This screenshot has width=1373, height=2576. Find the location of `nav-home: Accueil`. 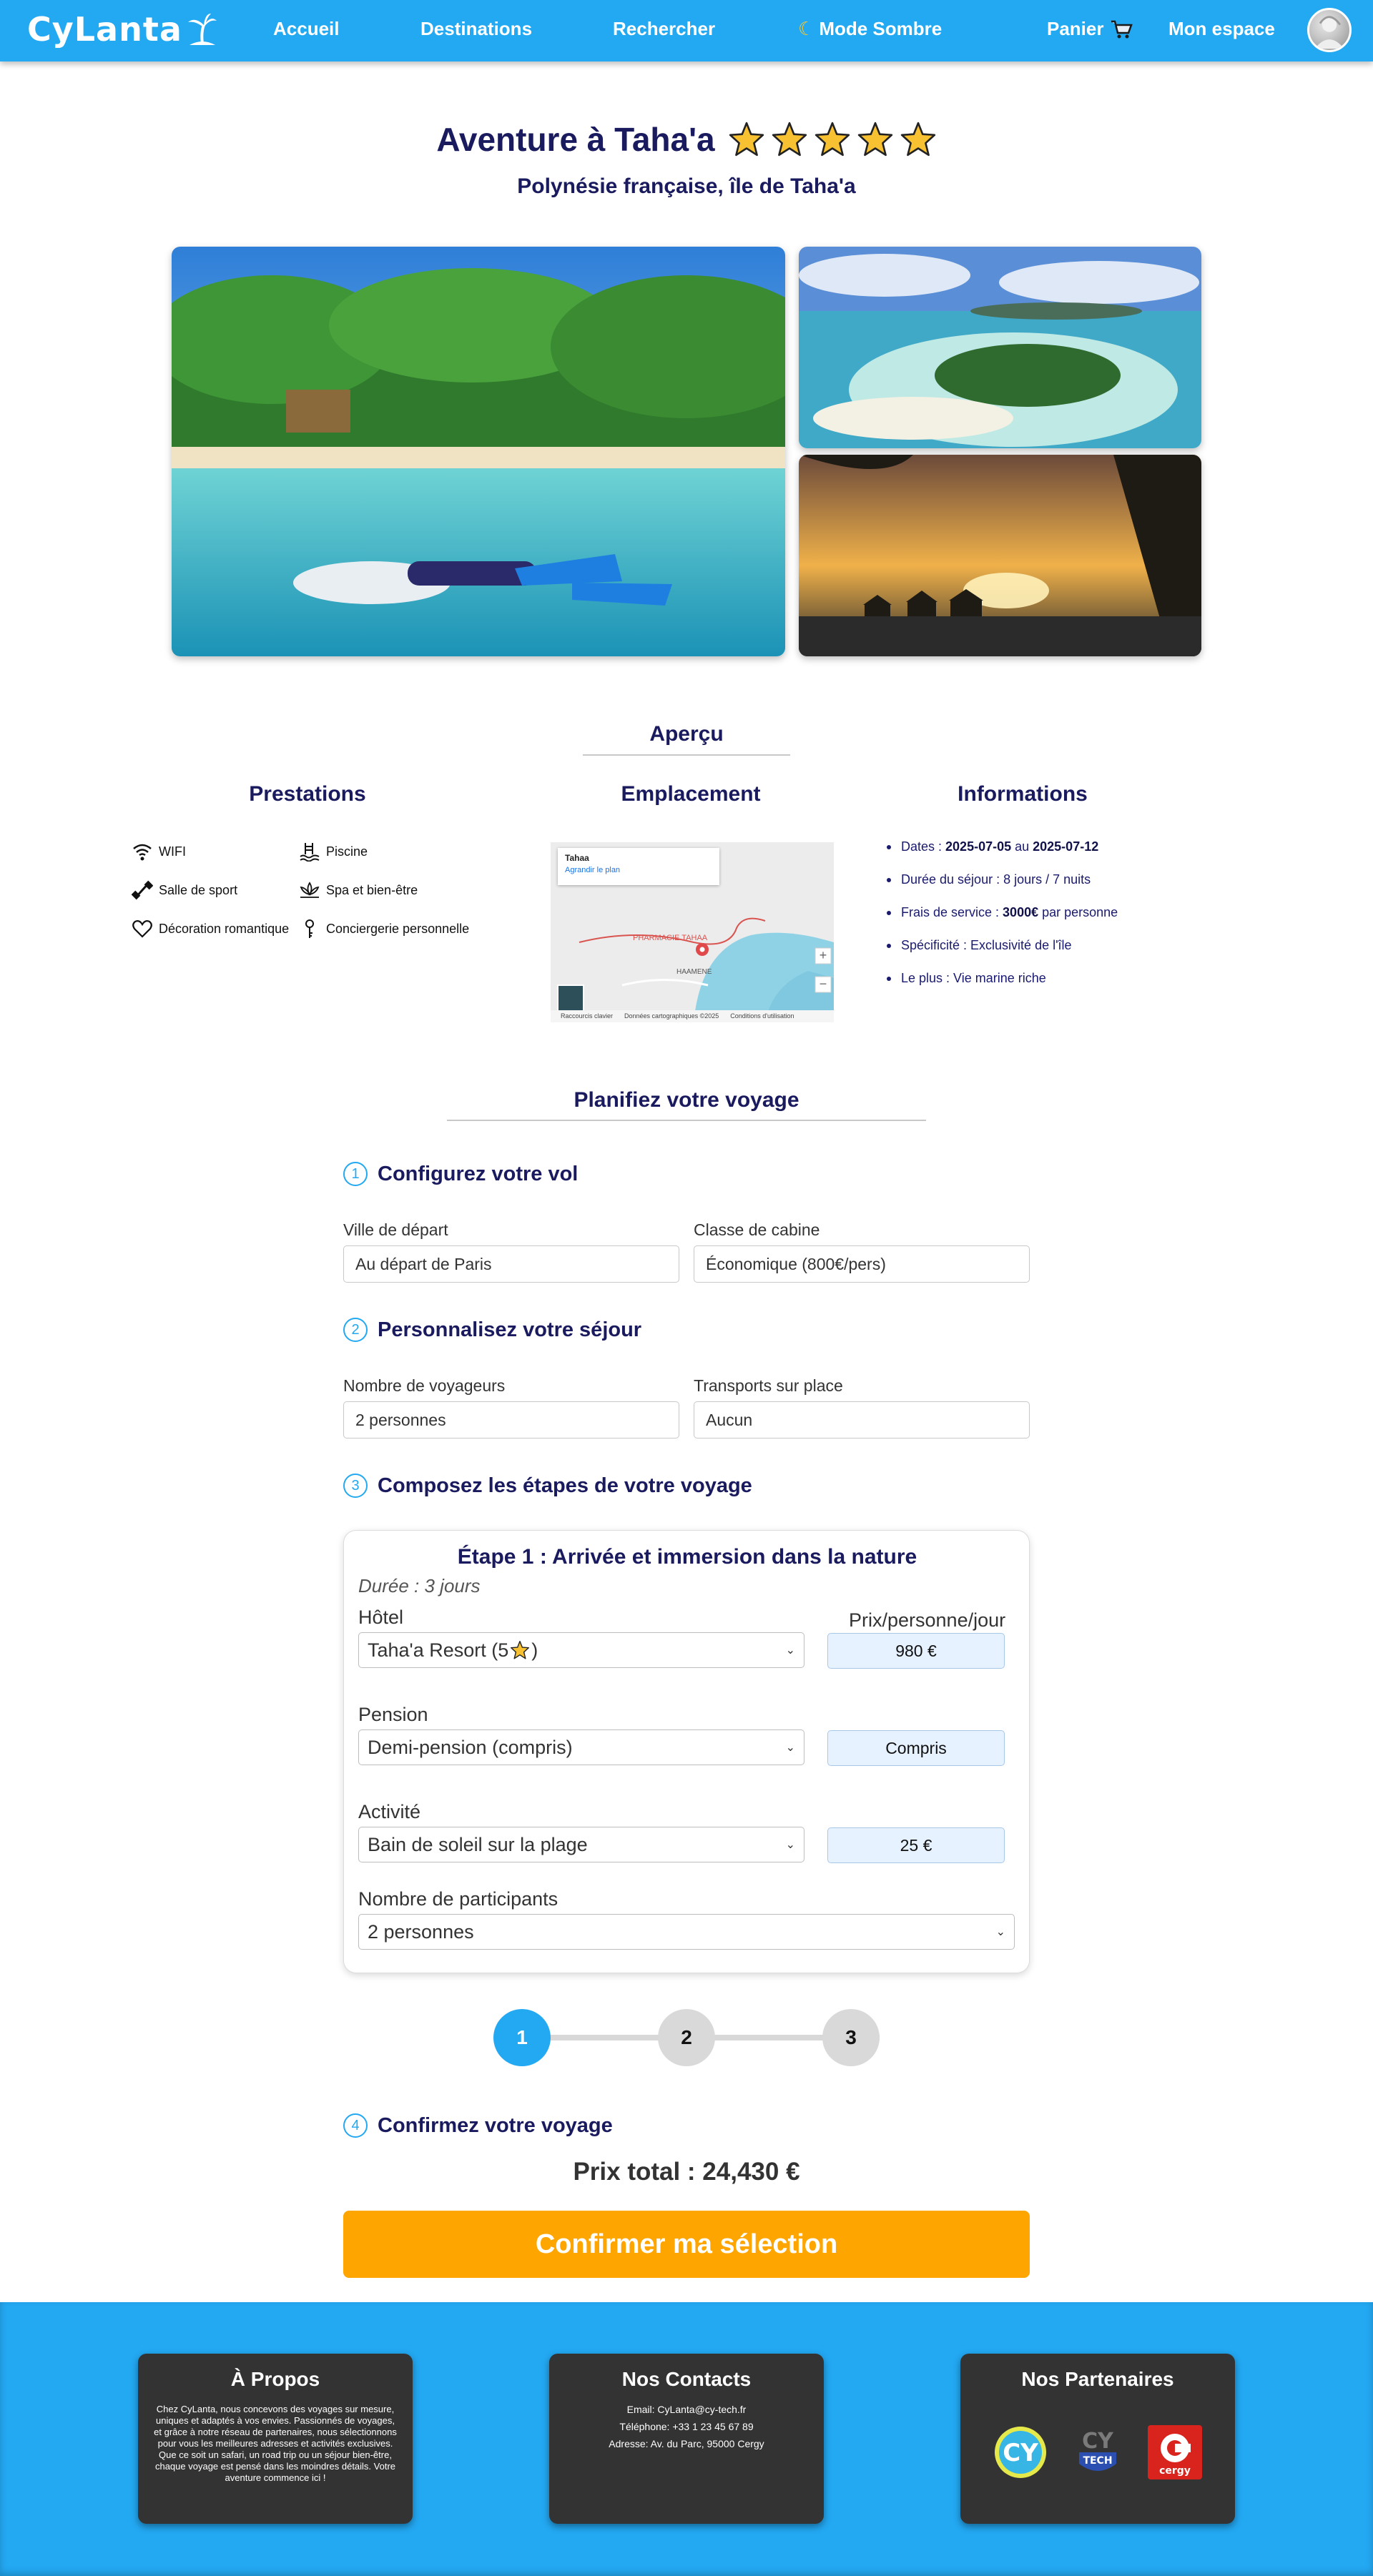

nav-home: Accueil is located at coordinates (306, 29).